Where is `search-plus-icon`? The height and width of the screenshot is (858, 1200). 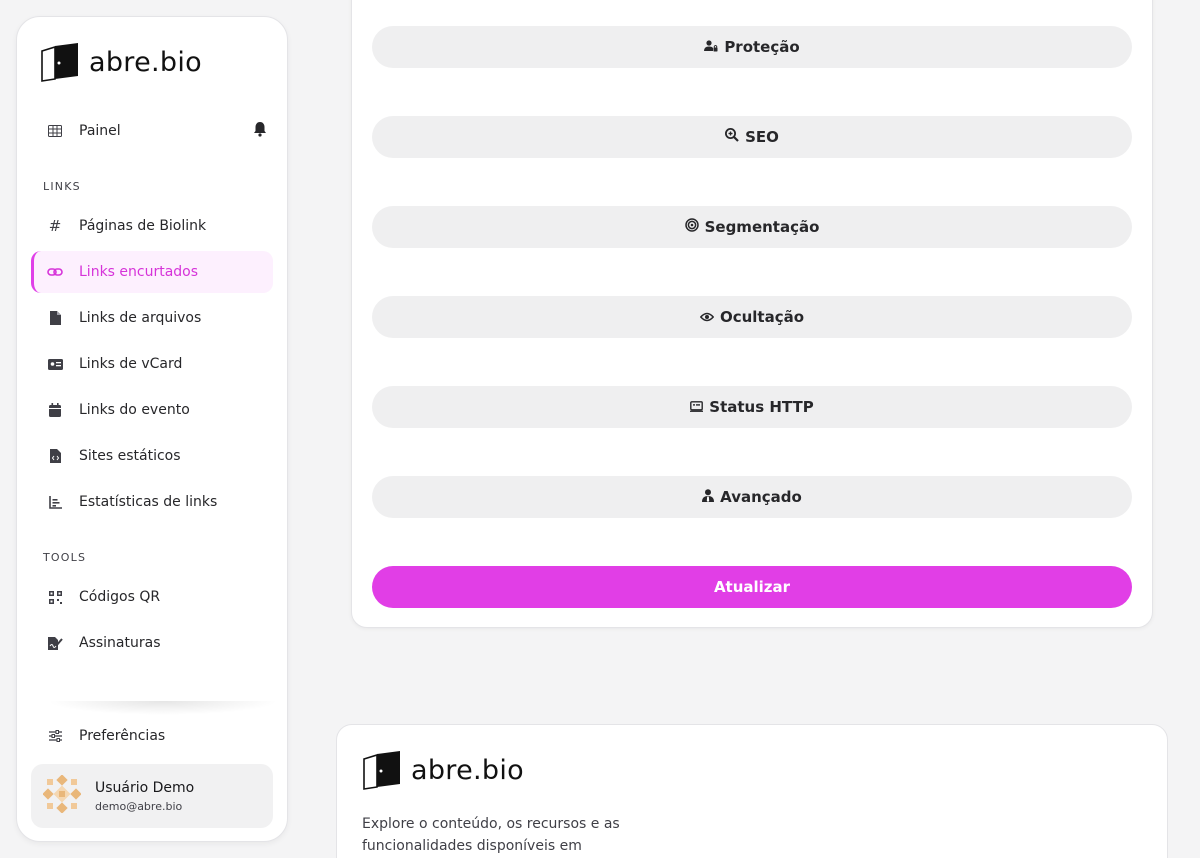 search-plus-icon is located at coordinates (732, 137).